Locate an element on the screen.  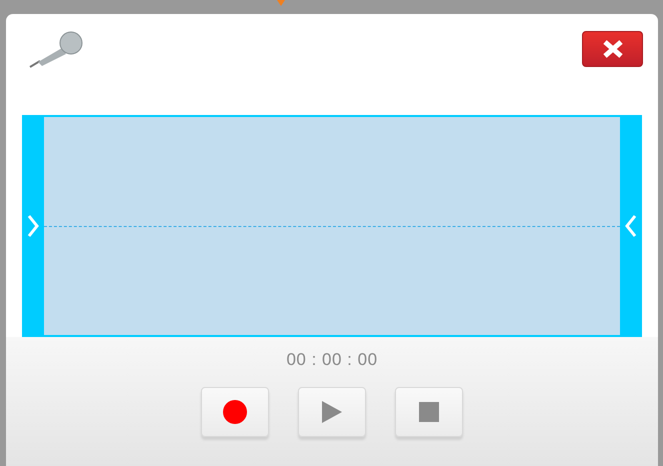
elapsed-time: 00 : 00 : 00 is located at coordinates (332, 360).